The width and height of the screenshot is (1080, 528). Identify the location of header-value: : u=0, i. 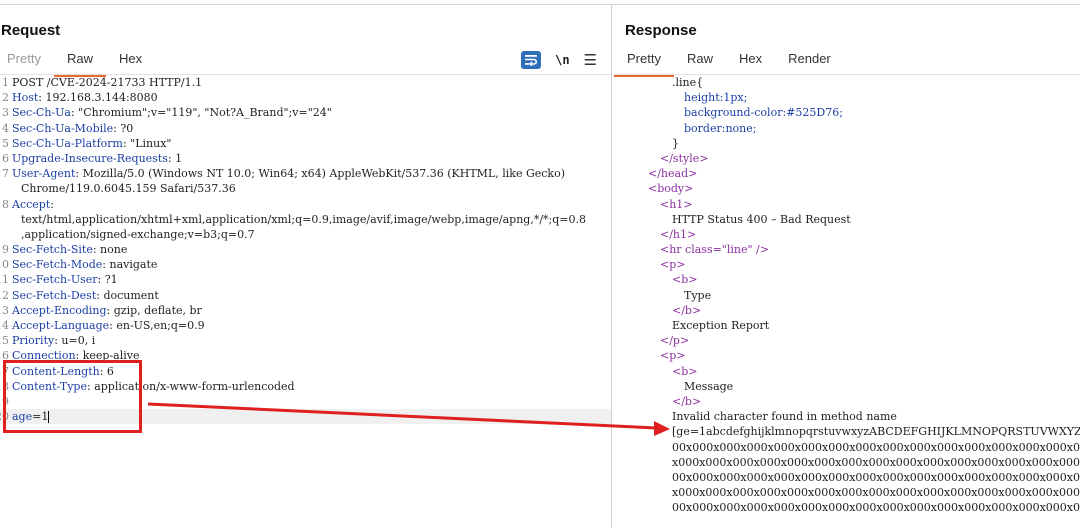
(75, 341).